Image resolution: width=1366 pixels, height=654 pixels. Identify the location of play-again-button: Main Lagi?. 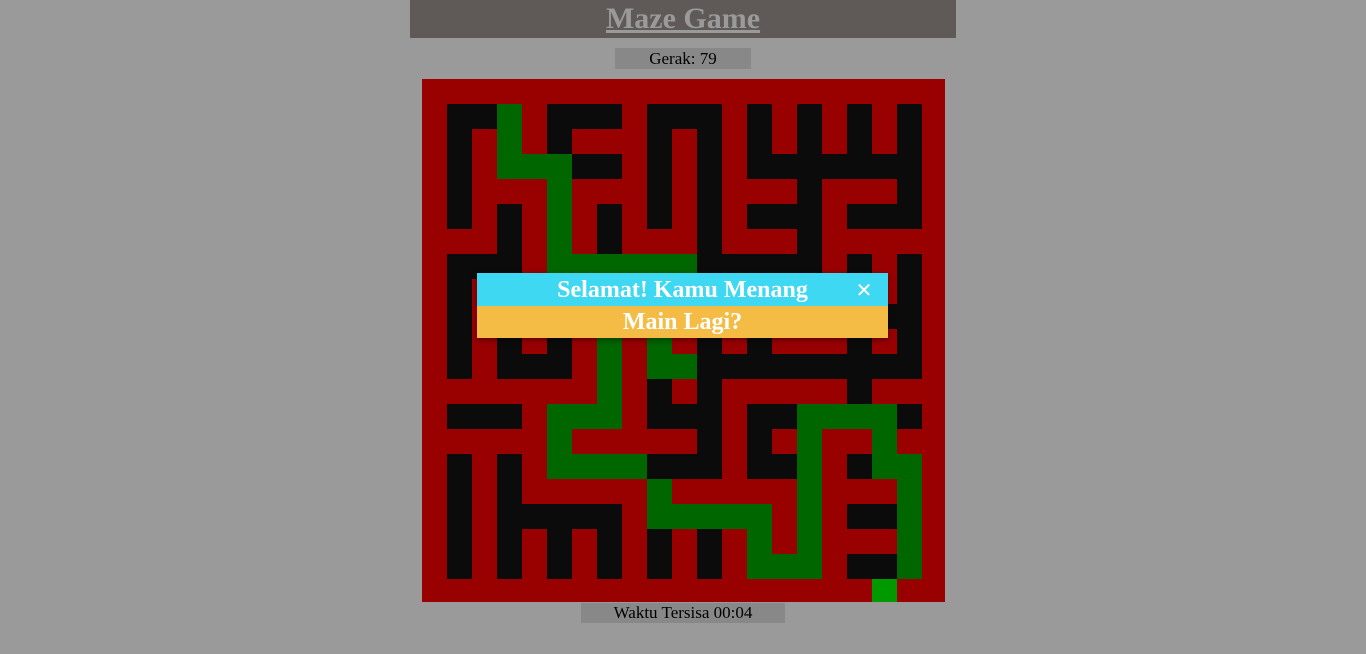
(682, 322).